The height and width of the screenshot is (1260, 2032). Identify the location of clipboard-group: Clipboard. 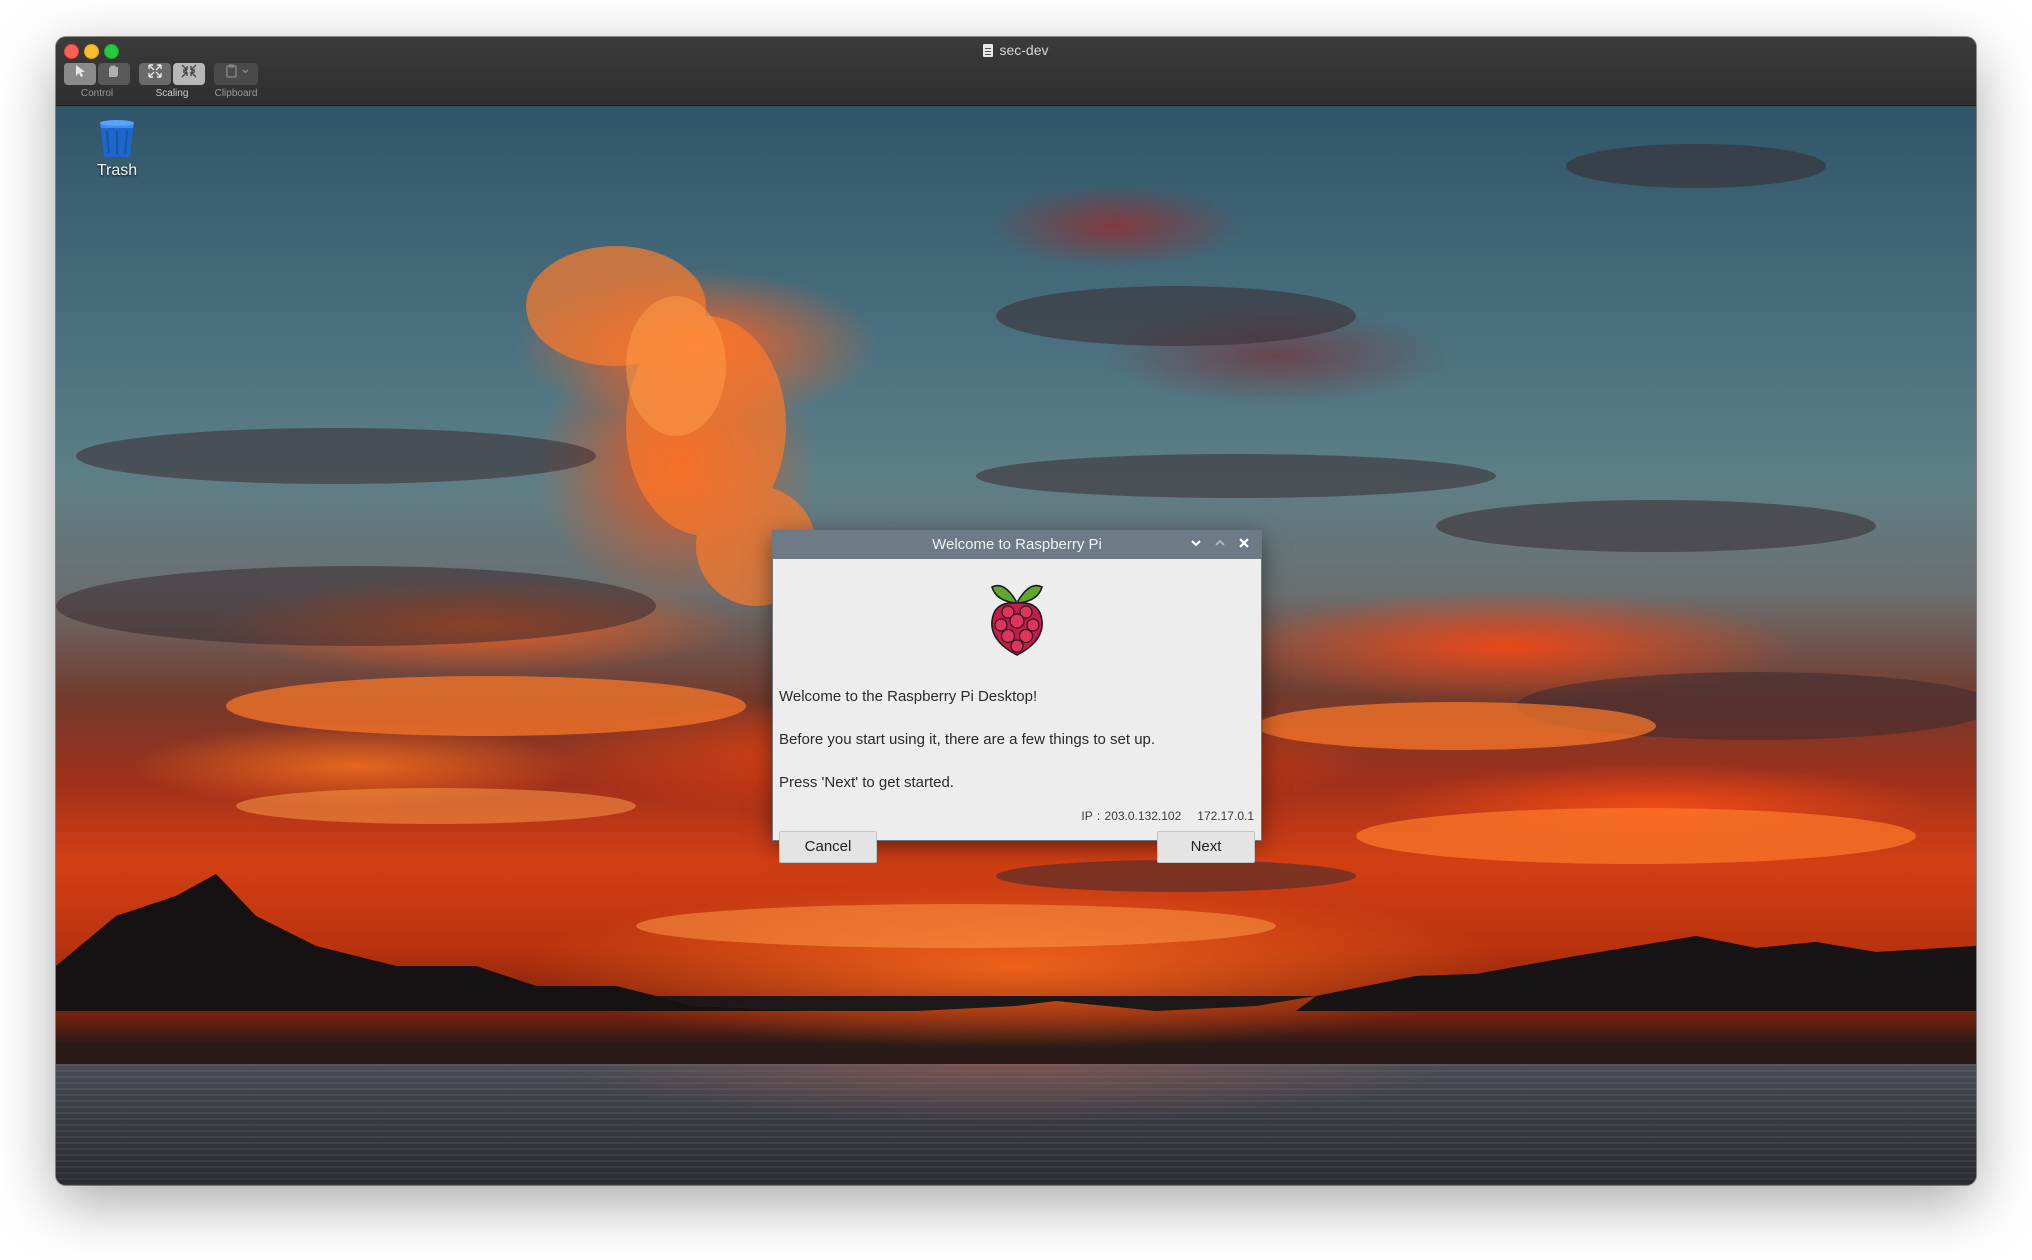
(236, 81).